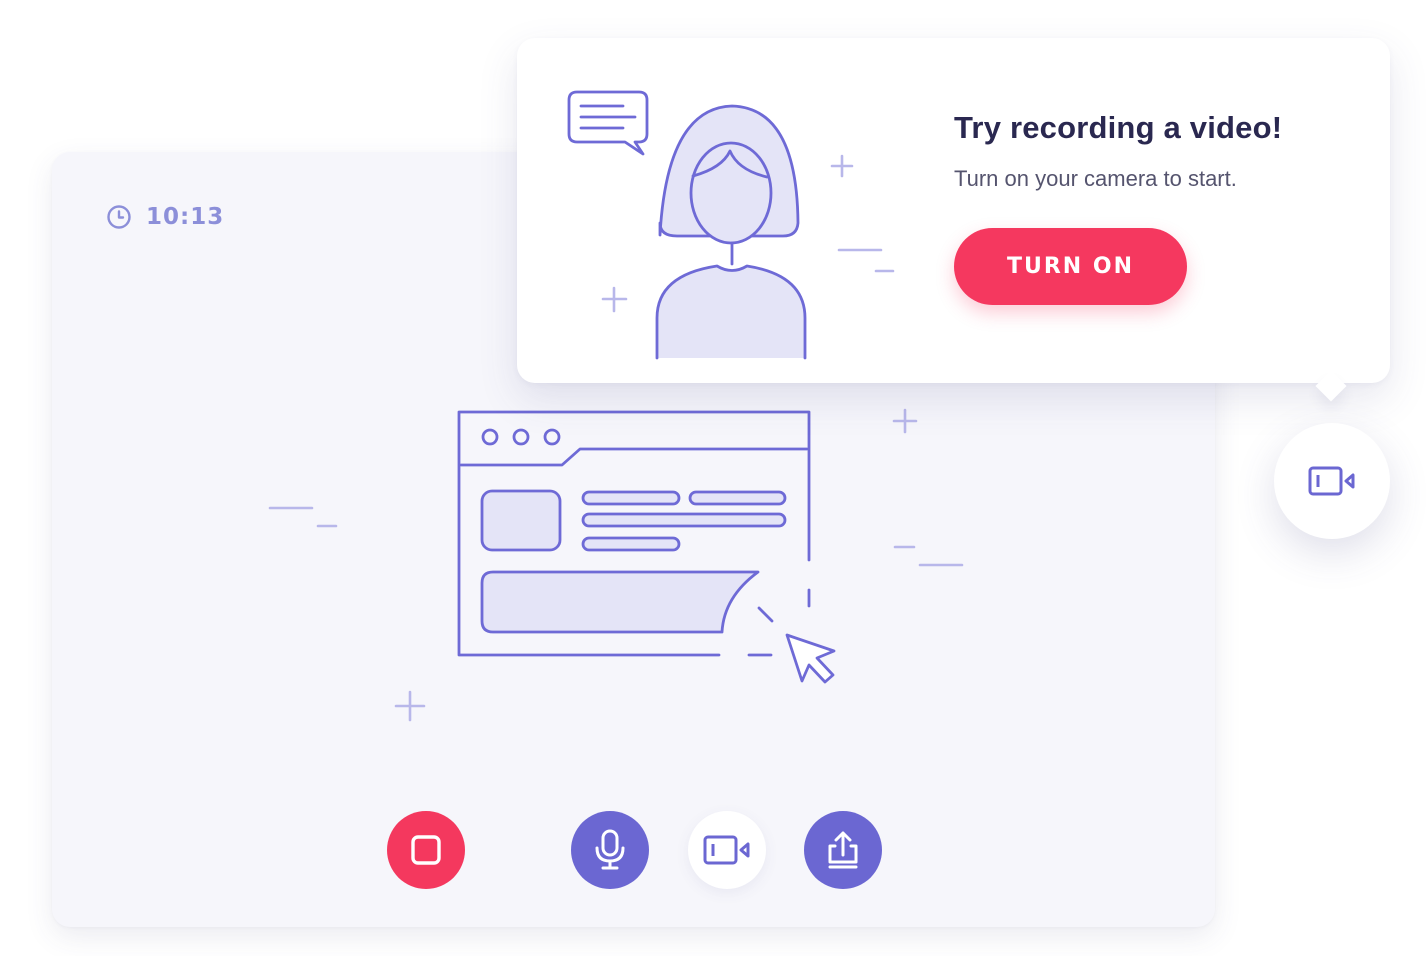 The height and width of the screenshot is (956, 1426). I want to click on browser-window, so click(646, 547).